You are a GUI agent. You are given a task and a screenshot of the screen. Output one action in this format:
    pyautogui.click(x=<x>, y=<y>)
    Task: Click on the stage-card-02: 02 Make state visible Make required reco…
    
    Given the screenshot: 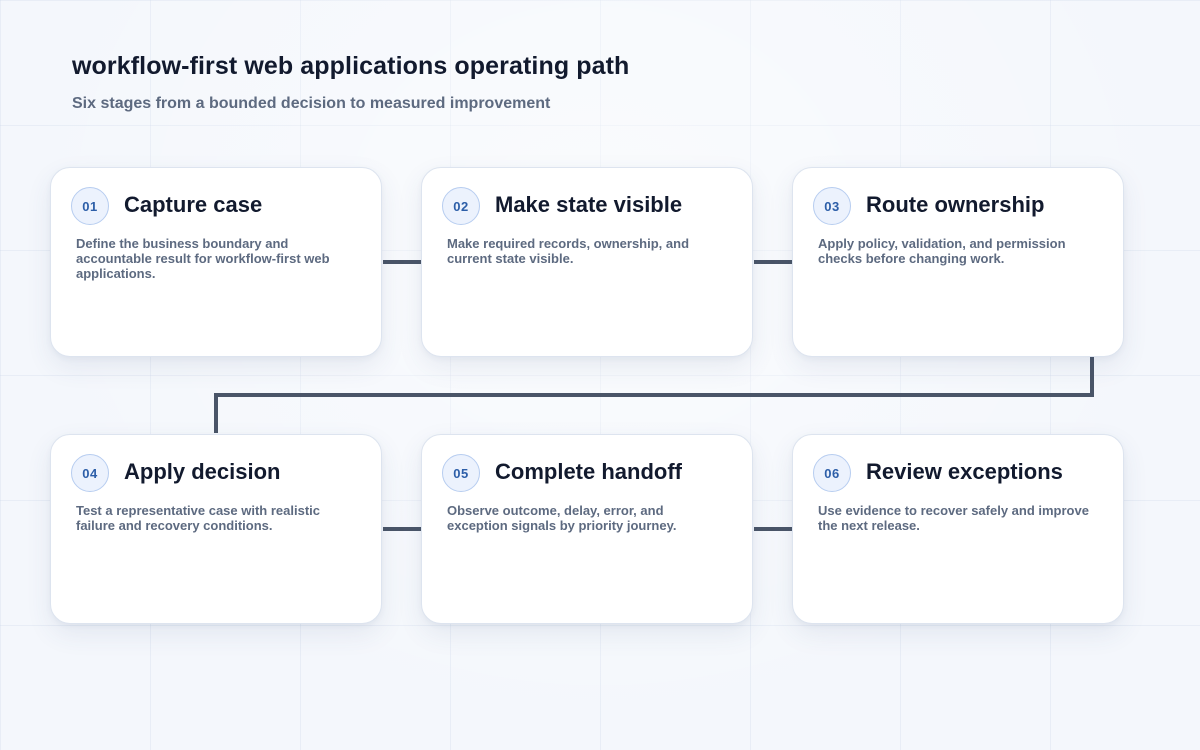 What is the action you would take?
    pyautogui.click(x=587, y=262)
    